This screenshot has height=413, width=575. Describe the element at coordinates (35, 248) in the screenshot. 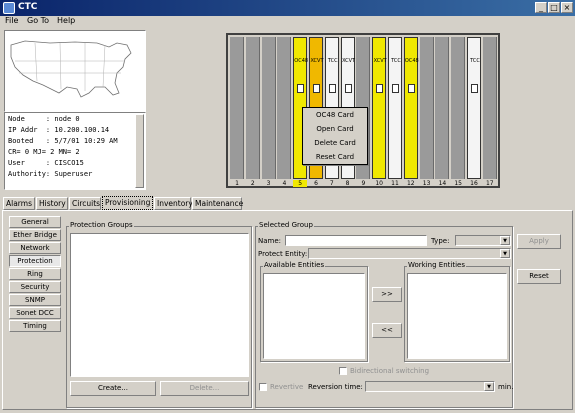

I see `sidetab-network: Network` at that location.